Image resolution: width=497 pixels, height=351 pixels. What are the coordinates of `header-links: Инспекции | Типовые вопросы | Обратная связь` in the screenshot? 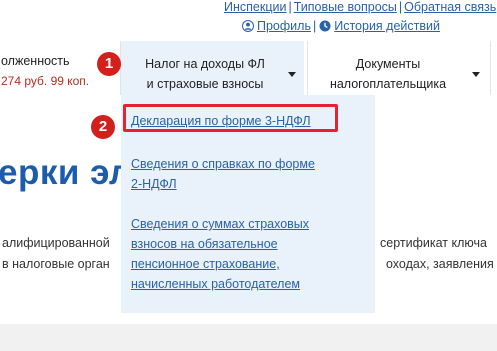 It's located at (360, 8).